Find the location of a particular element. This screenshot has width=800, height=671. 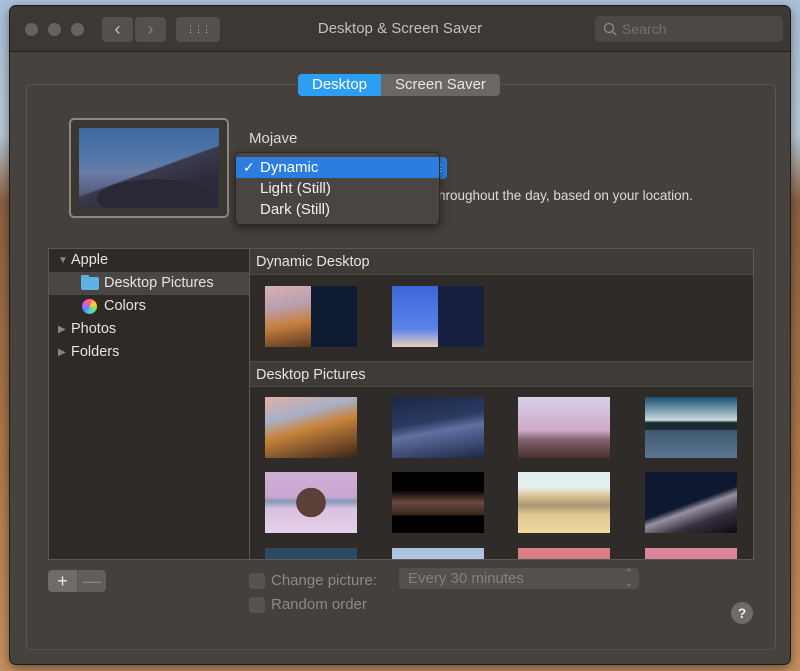

sidebar-item-apple: ▼ Apple is located at coordinates (149, 260).